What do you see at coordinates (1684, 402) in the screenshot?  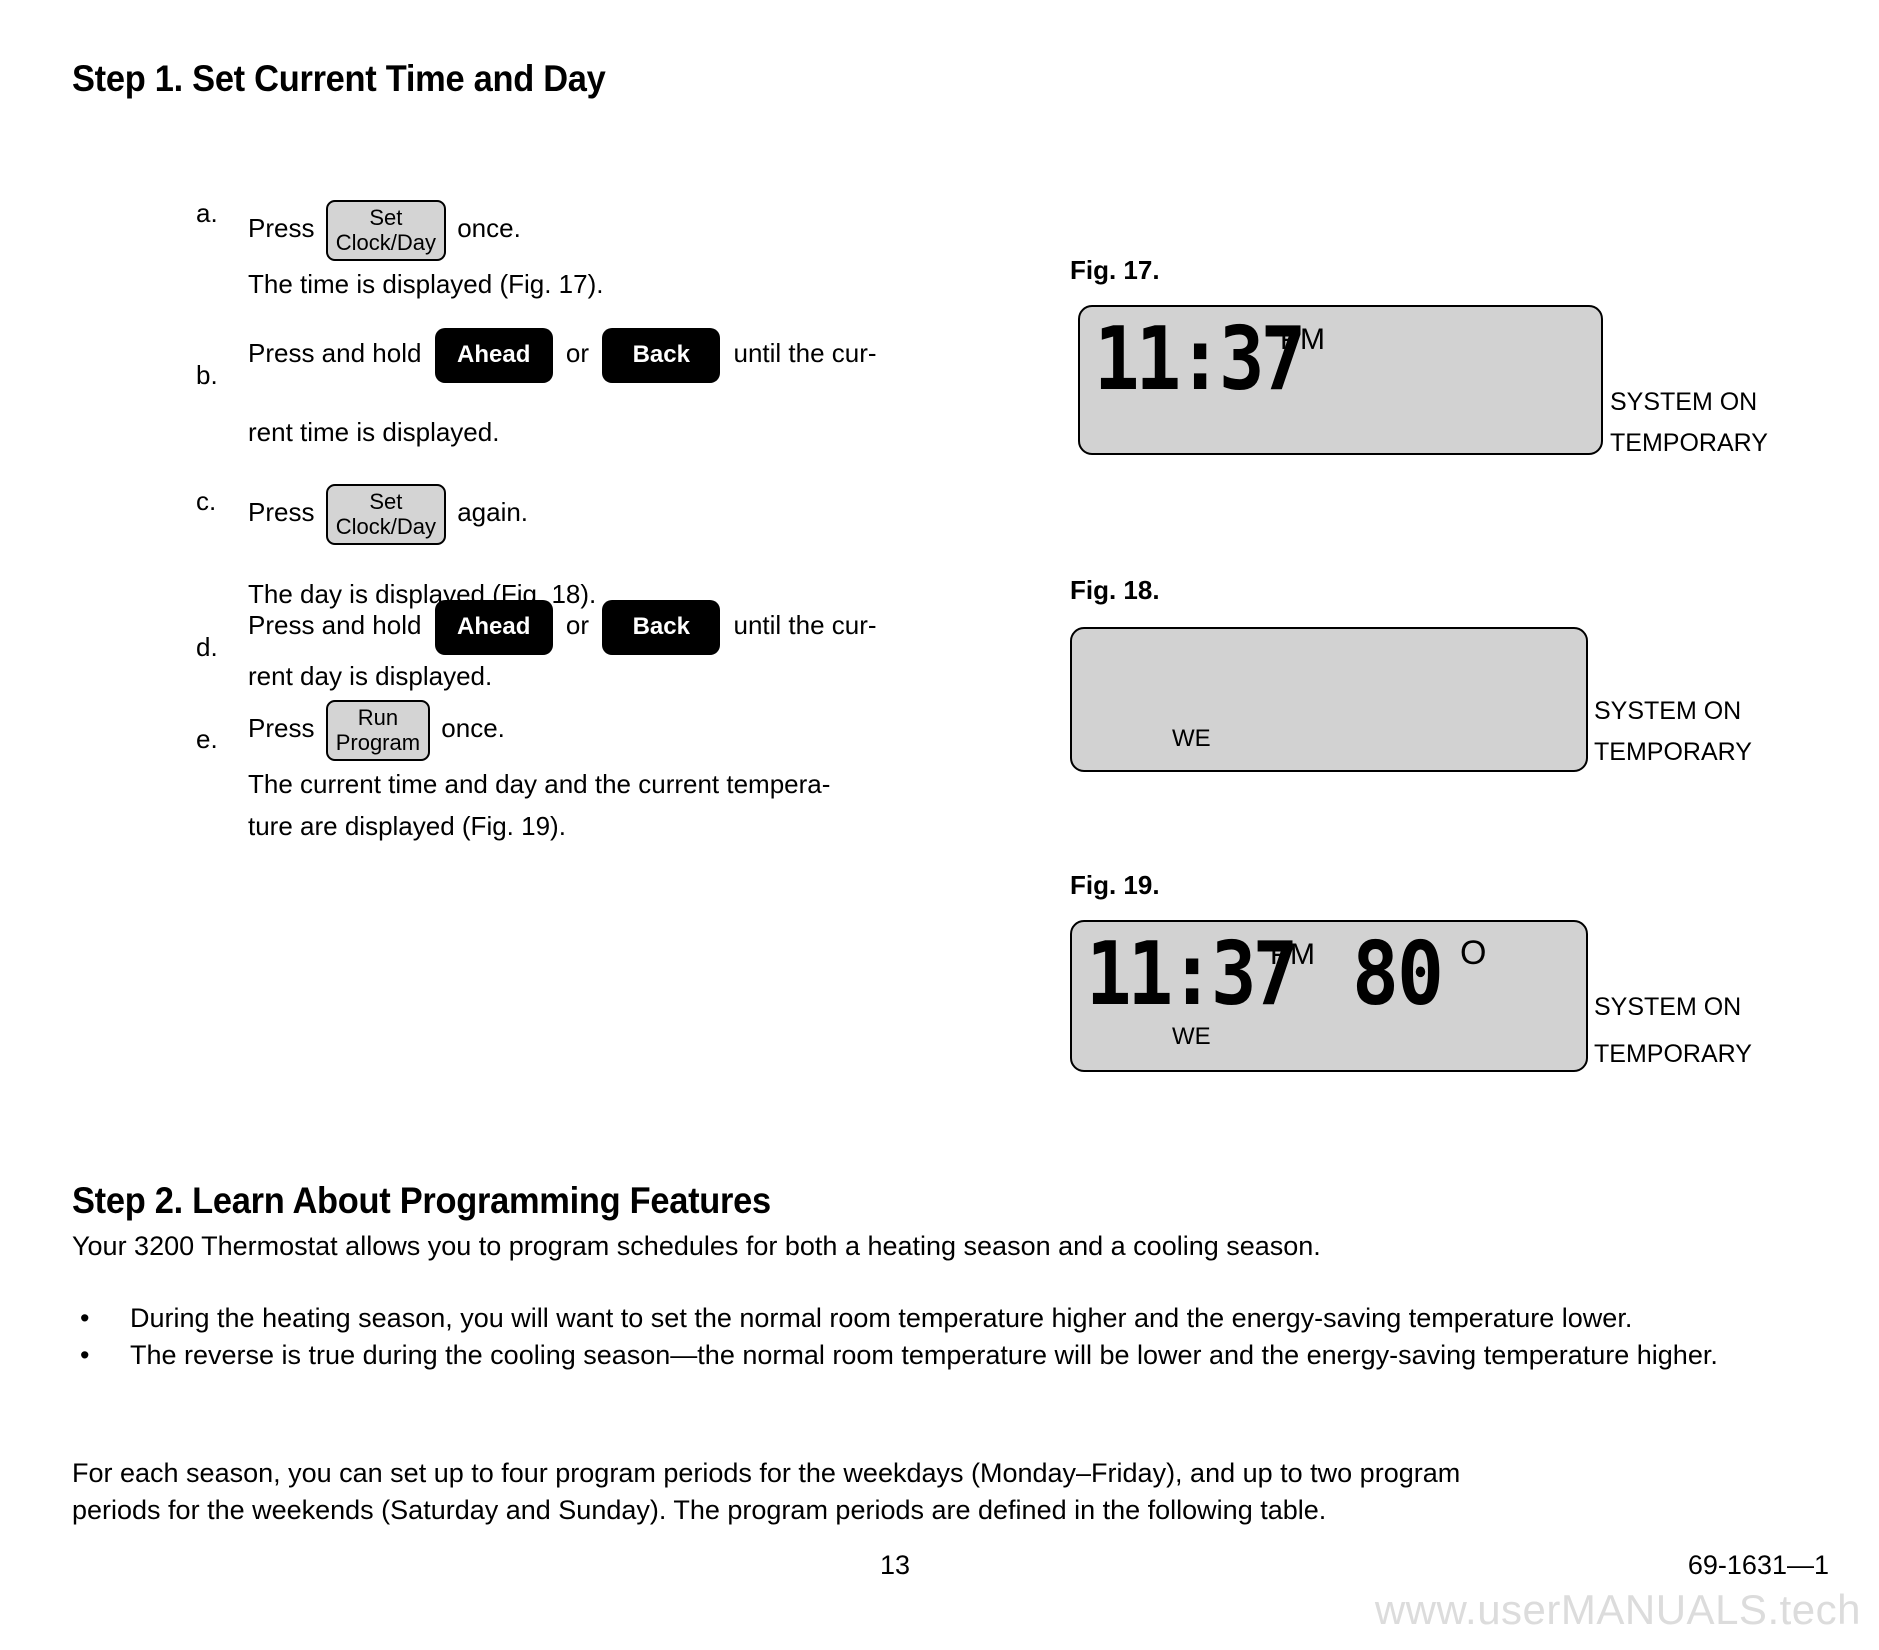 I see `figure-17-status-system-on: SYSTEM ON` at bounding box center [1684, 402].